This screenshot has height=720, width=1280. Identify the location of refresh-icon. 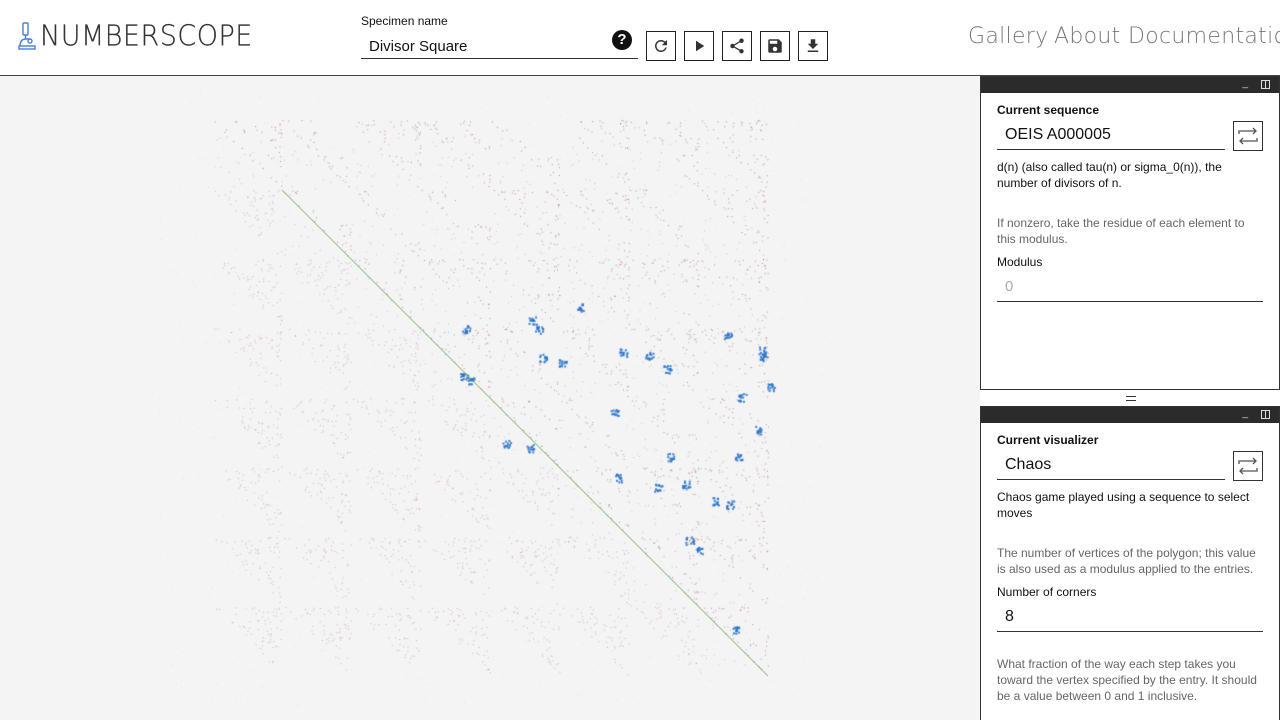
(660, 45).